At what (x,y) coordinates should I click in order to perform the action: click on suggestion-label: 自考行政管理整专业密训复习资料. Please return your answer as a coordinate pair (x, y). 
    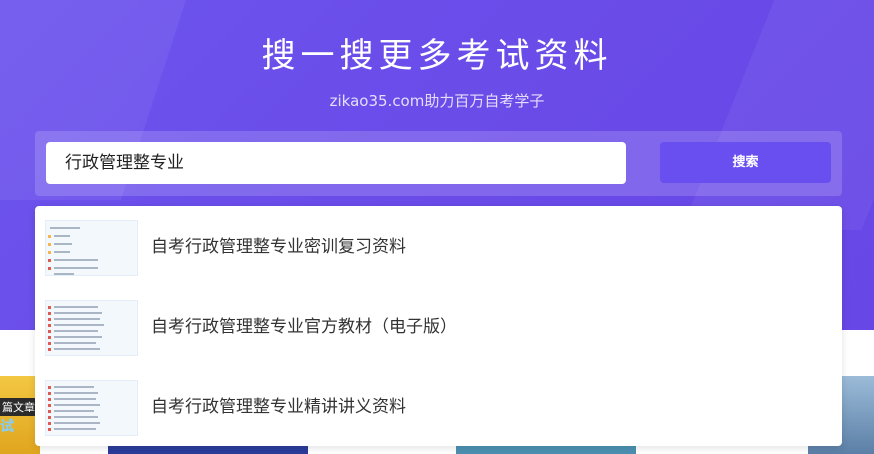
    Looking at the image, I should click on (278, 247).